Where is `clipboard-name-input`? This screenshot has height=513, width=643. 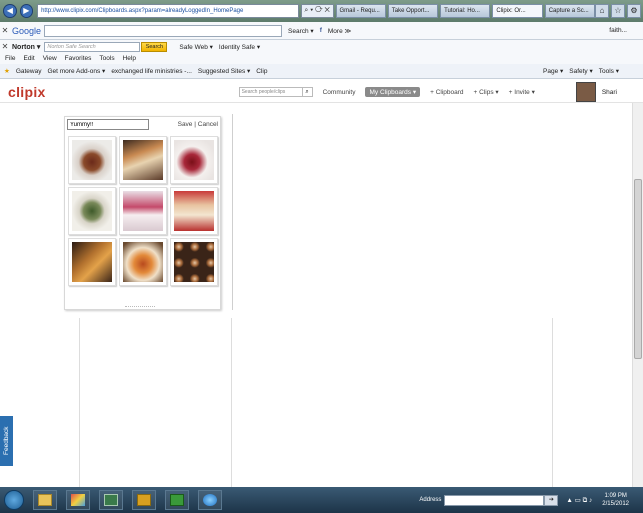 clipboard-name-input is located at coordinates (108, 124).